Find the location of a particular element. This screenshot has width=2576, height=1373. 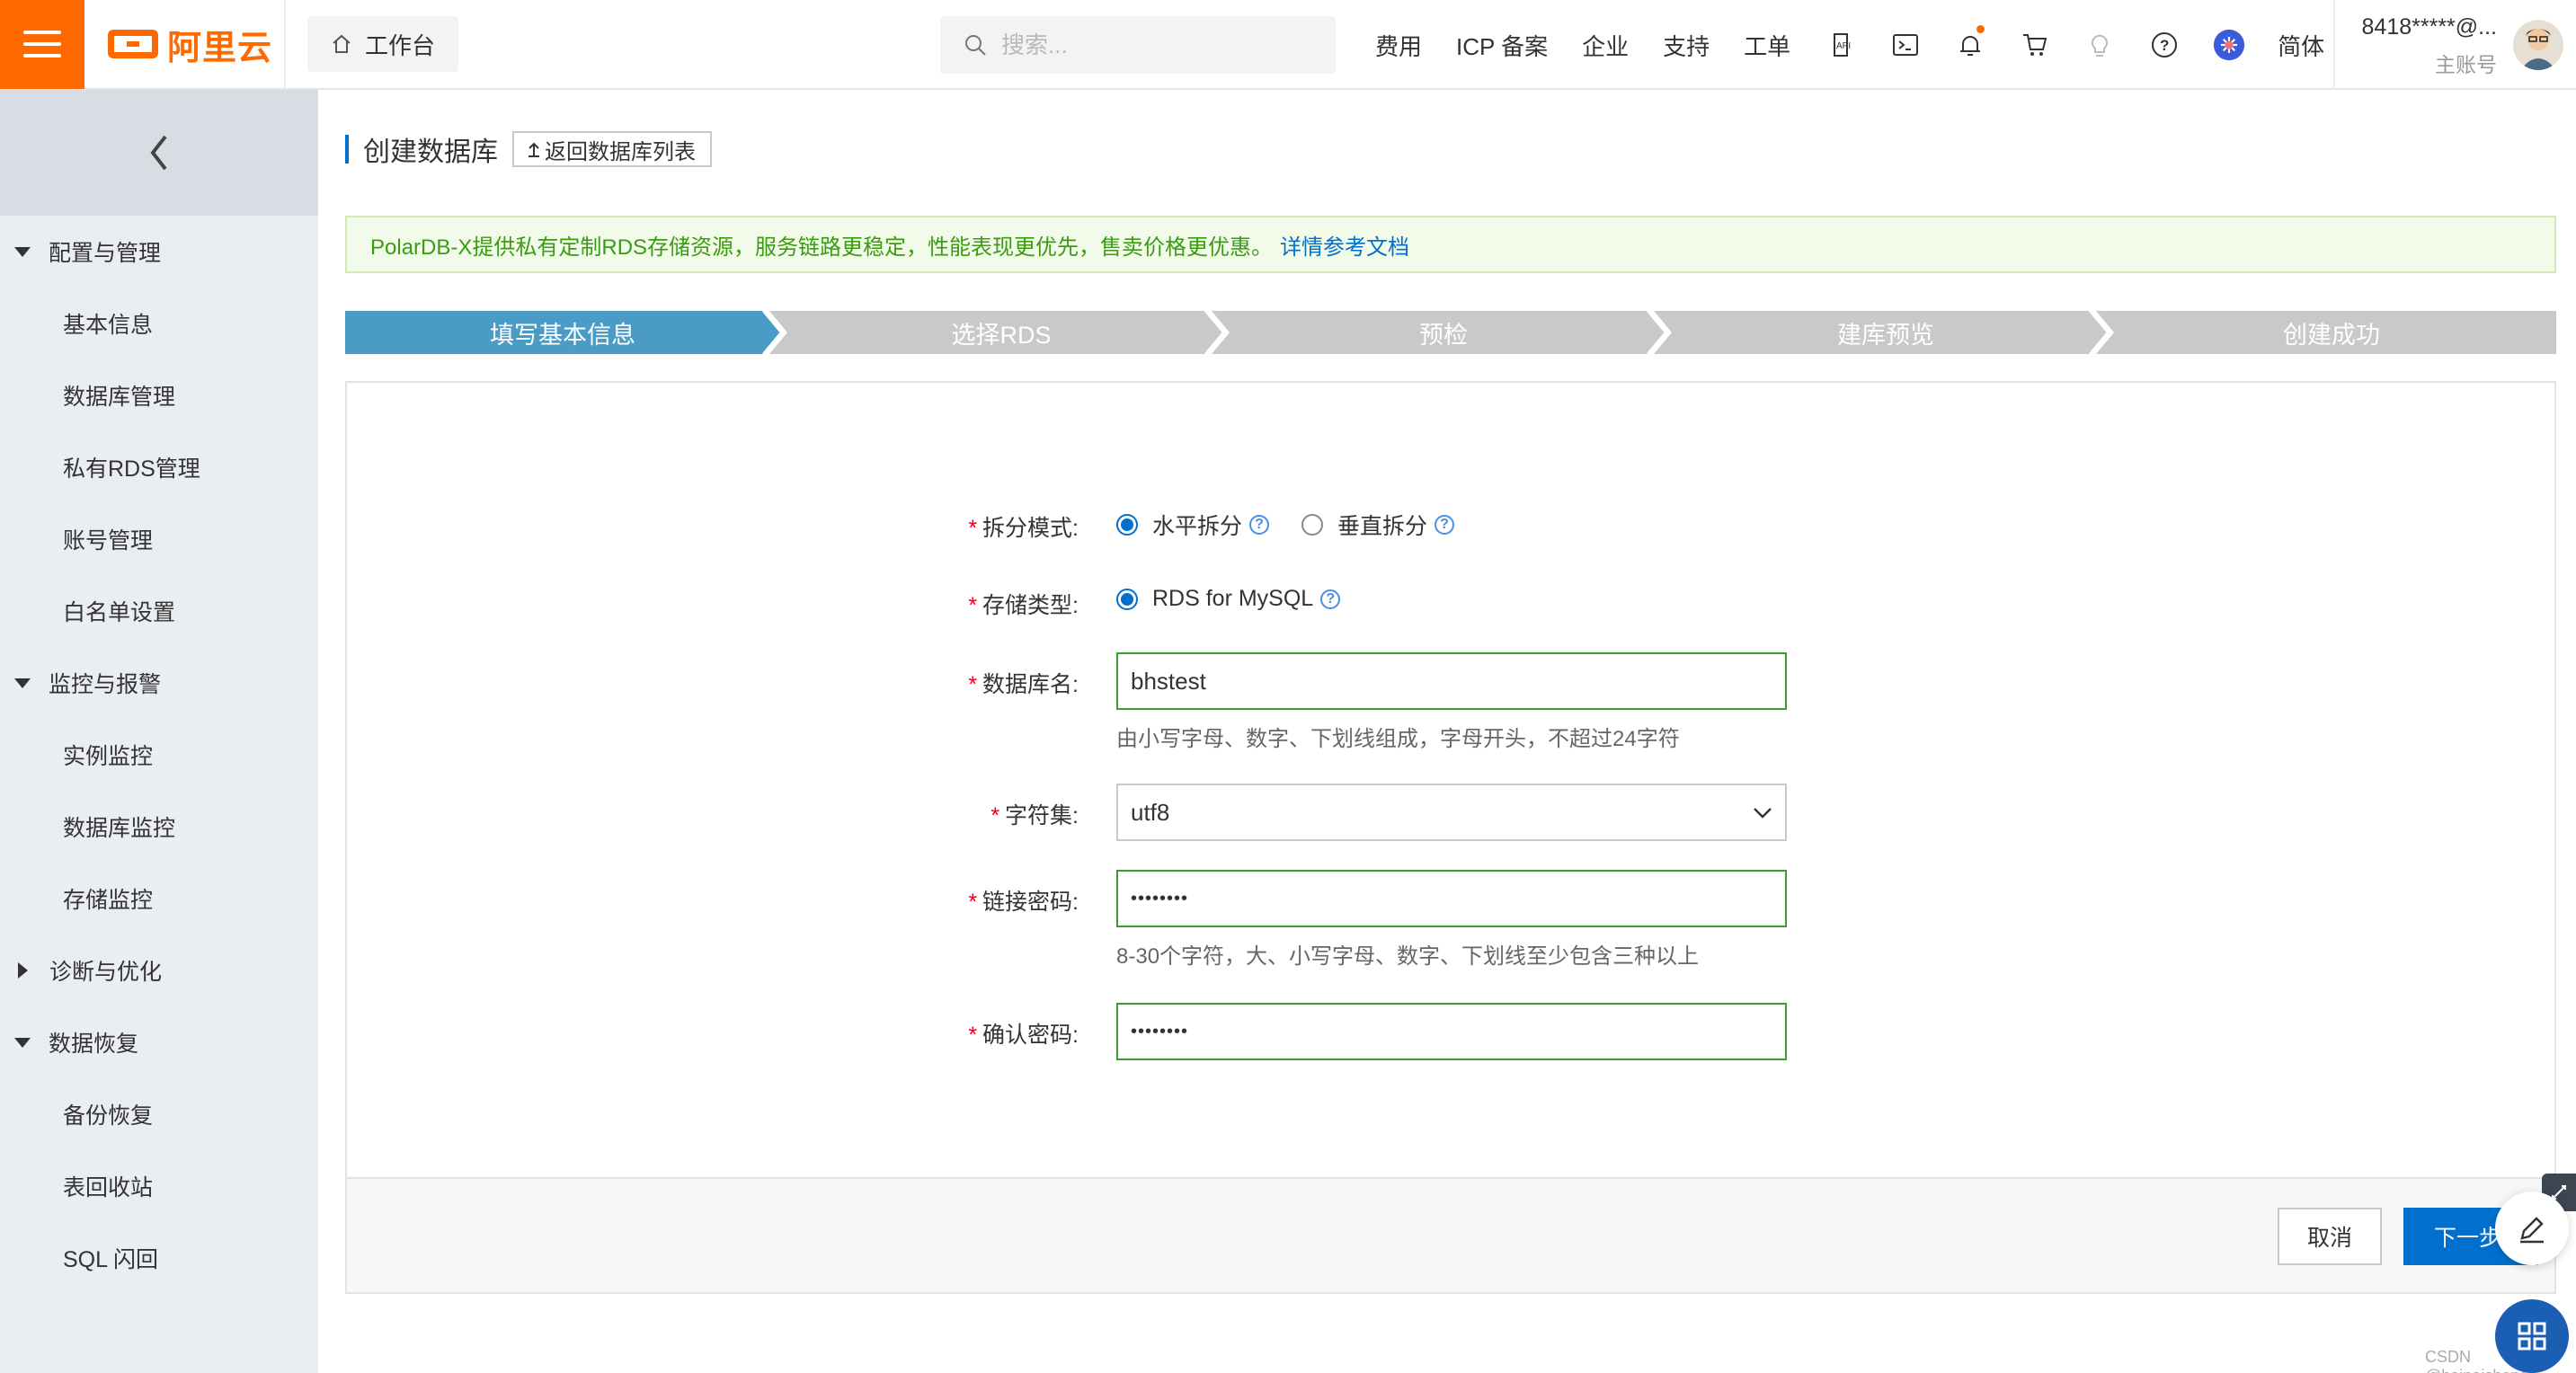

step-success: 创建成功 is located at coordinates (2331, 335).